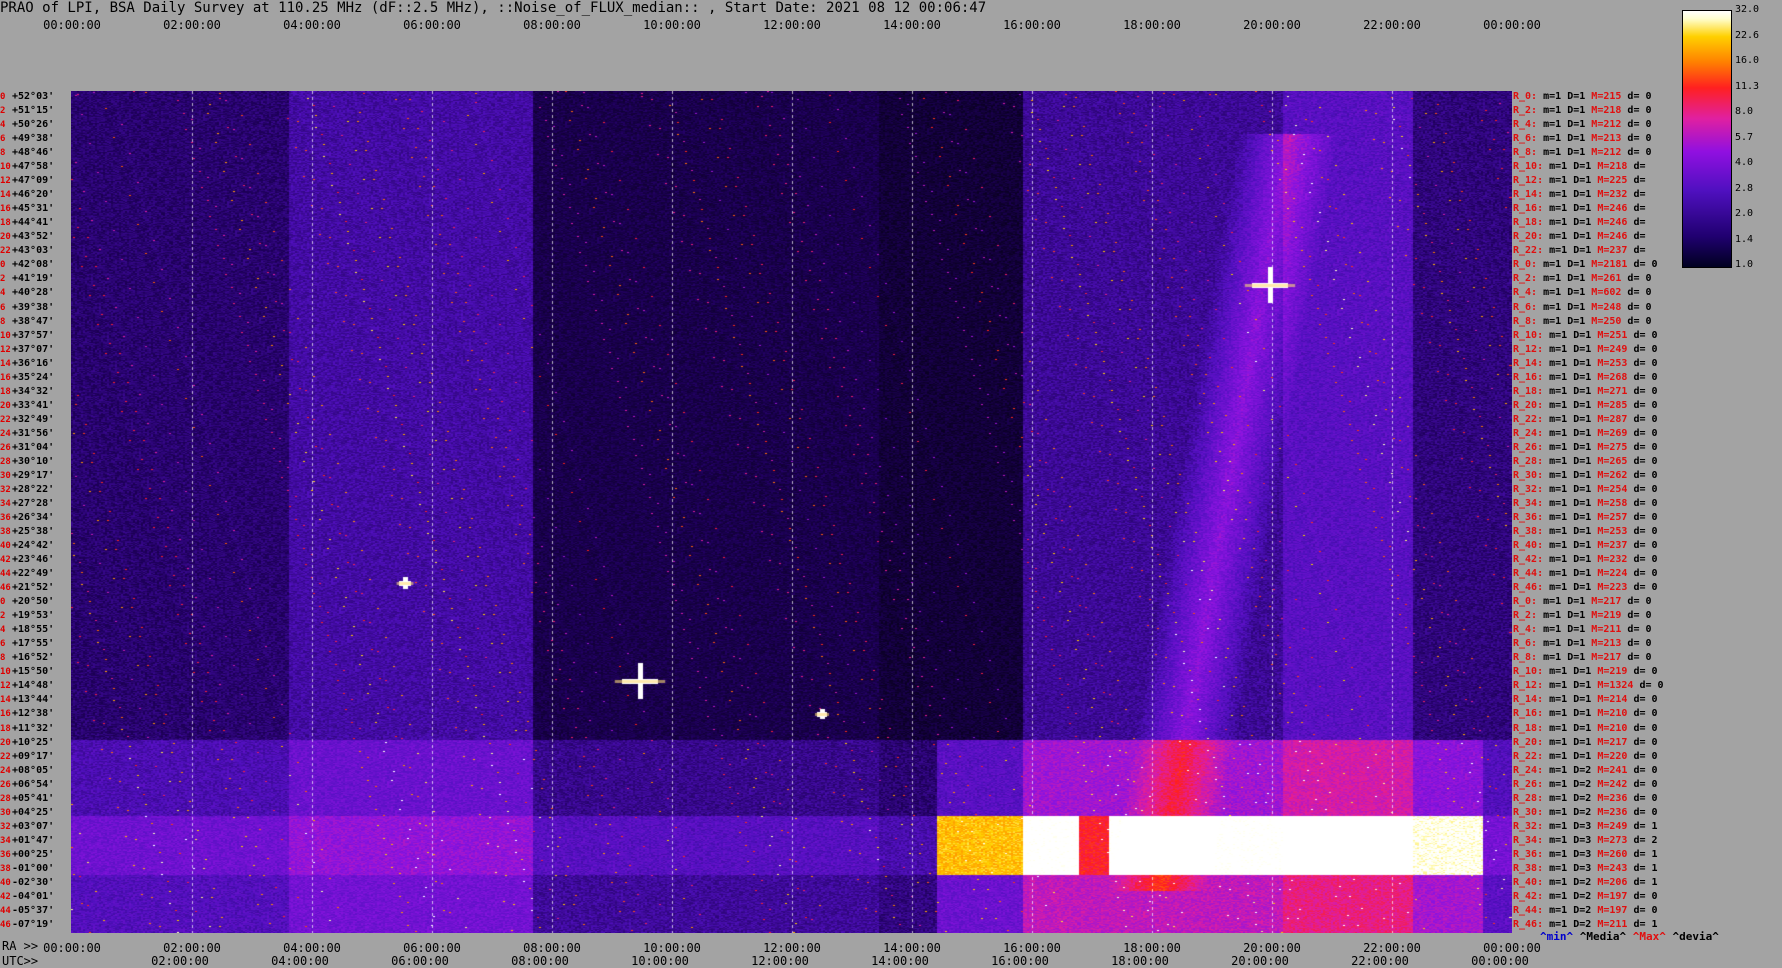 This screenshot has height=968, width=1782. What do you see at coordinates (1649, 936) in the screenshot?
I see `legend-max: ^Max^` at bounding box center [1649, 936].